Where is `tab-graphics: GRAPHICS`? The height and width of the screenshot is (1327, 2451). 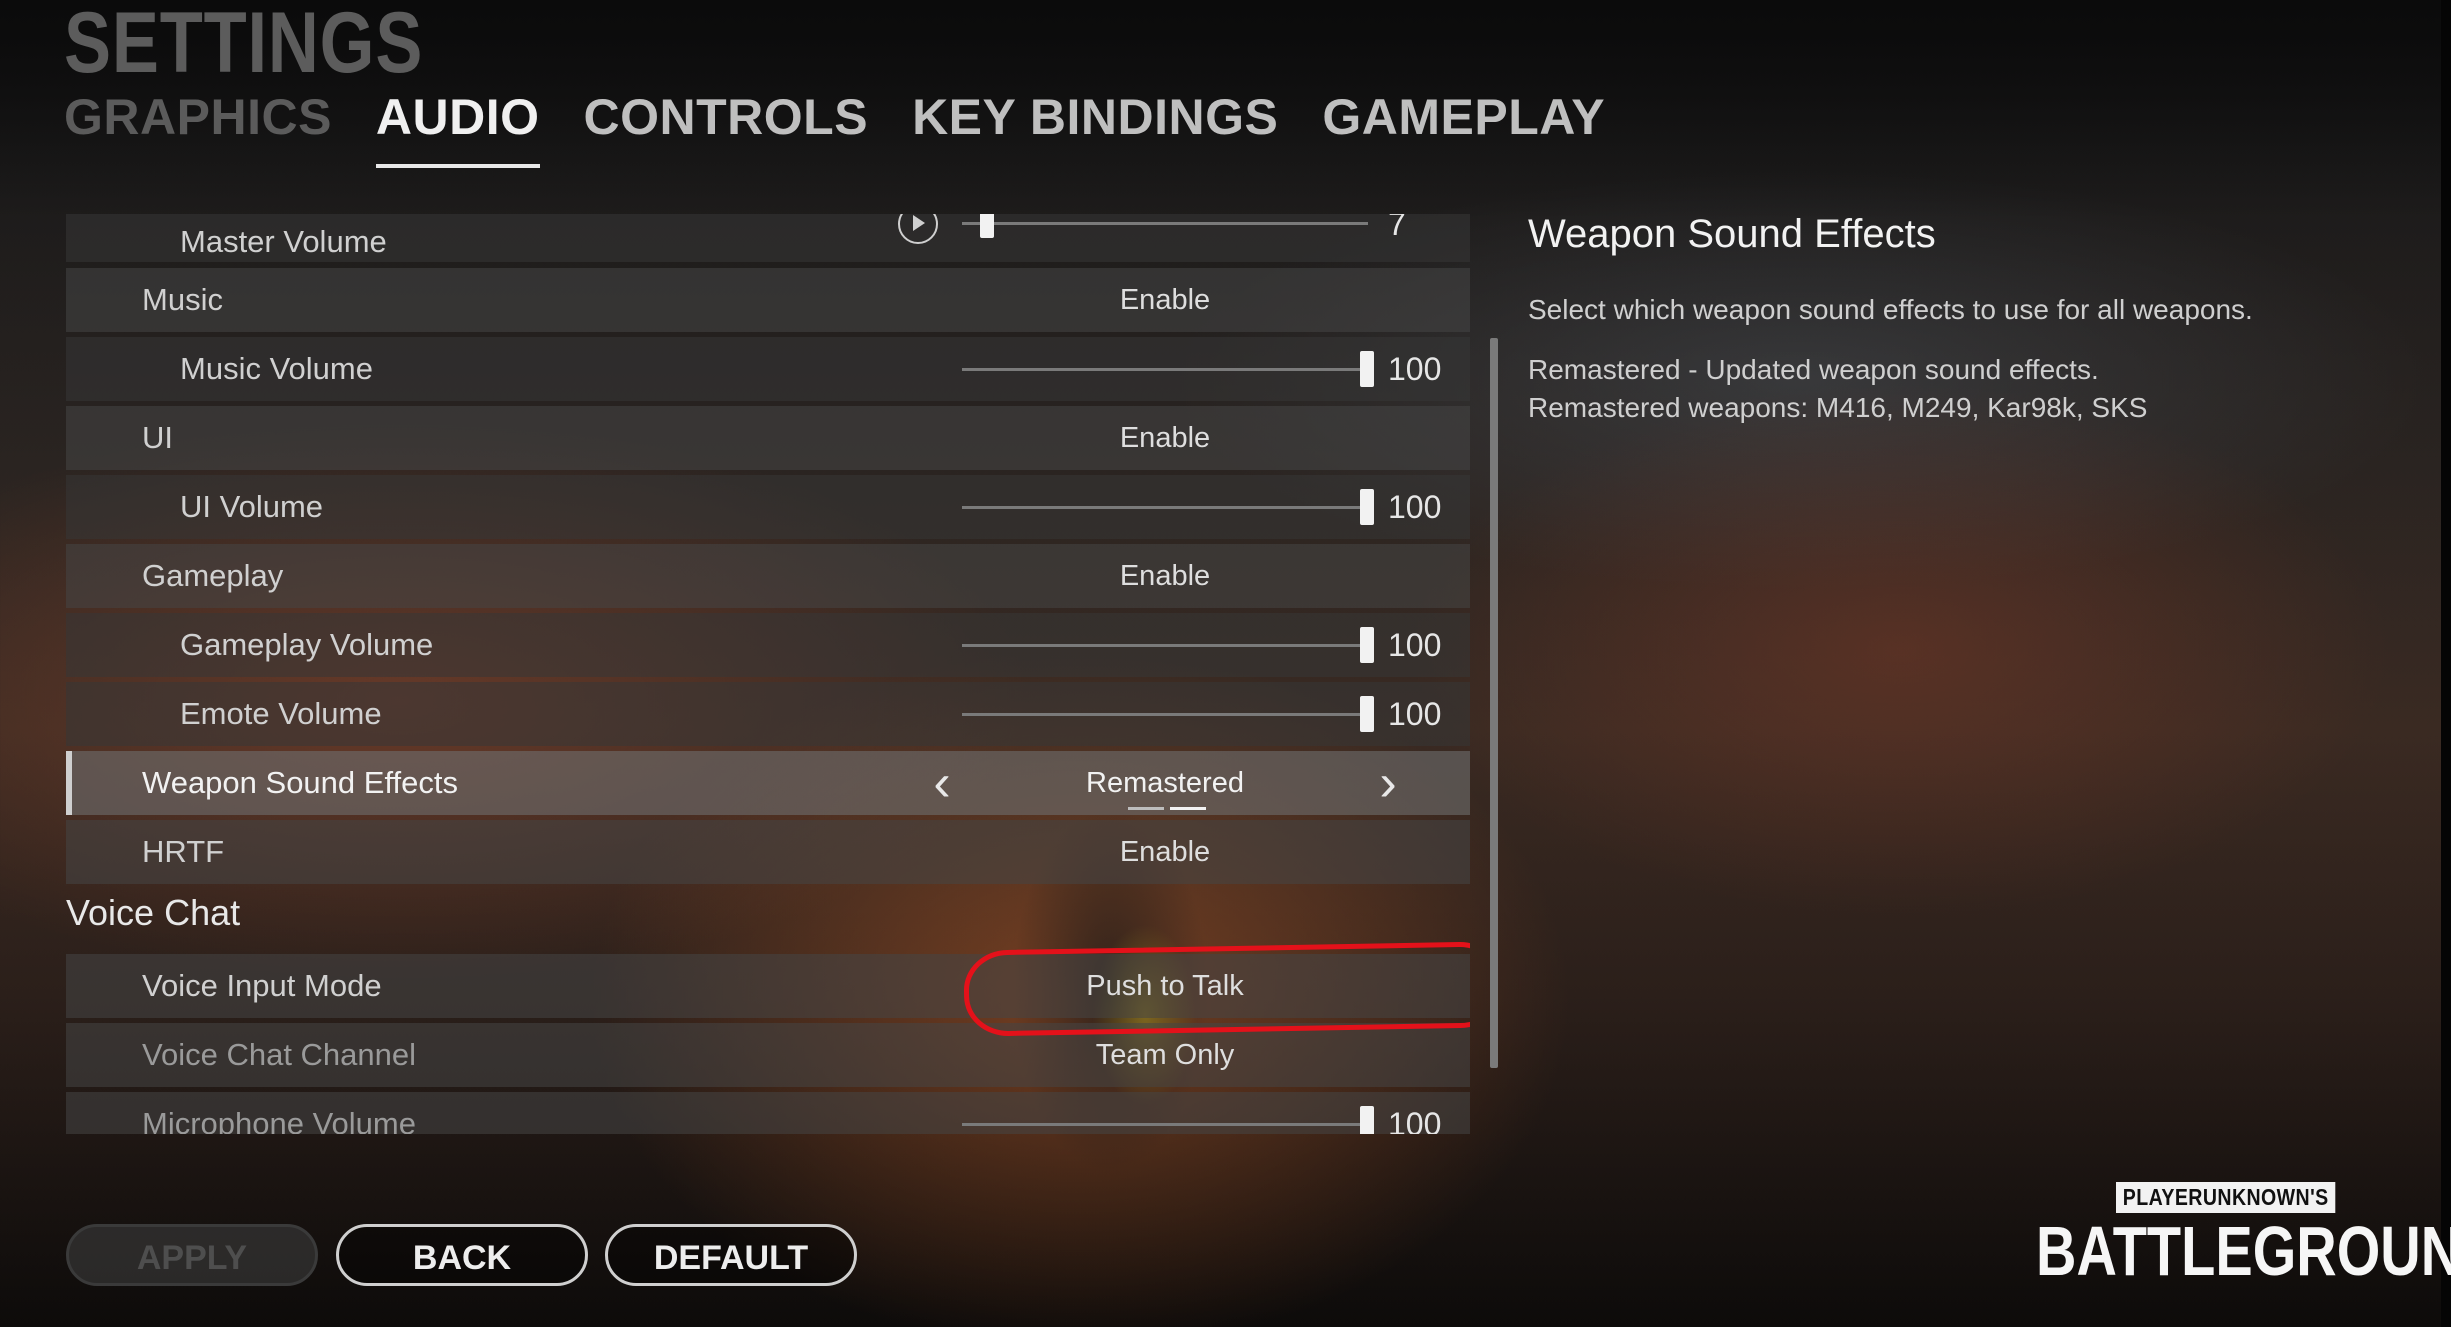 tab-graphics: GRAPHICS is located at coordinates (198, 123).